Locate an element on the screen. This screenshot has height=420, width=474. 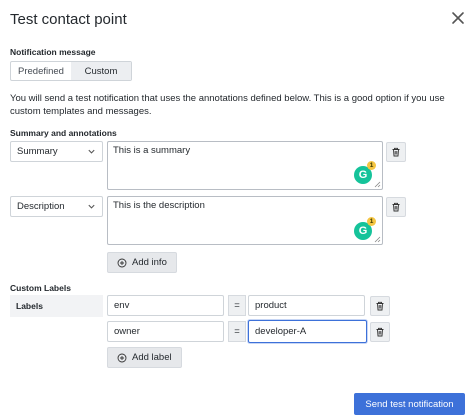
annotation-key-select-description: Description is located at coordinates (56, 206).